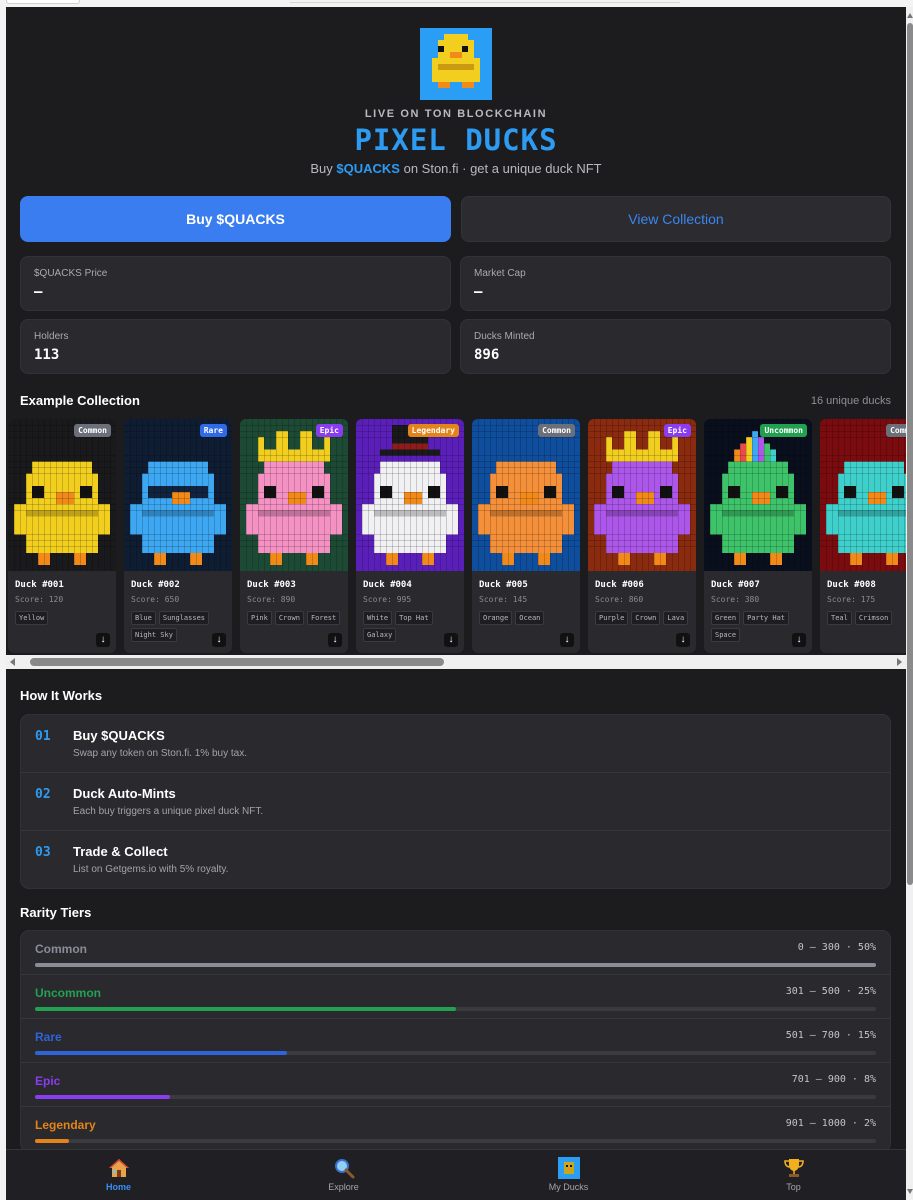  What do you see at coordinates (118, 1175) in the screenshot?
I see `nav-item-home: Home` at bounding box center [118, 1175].